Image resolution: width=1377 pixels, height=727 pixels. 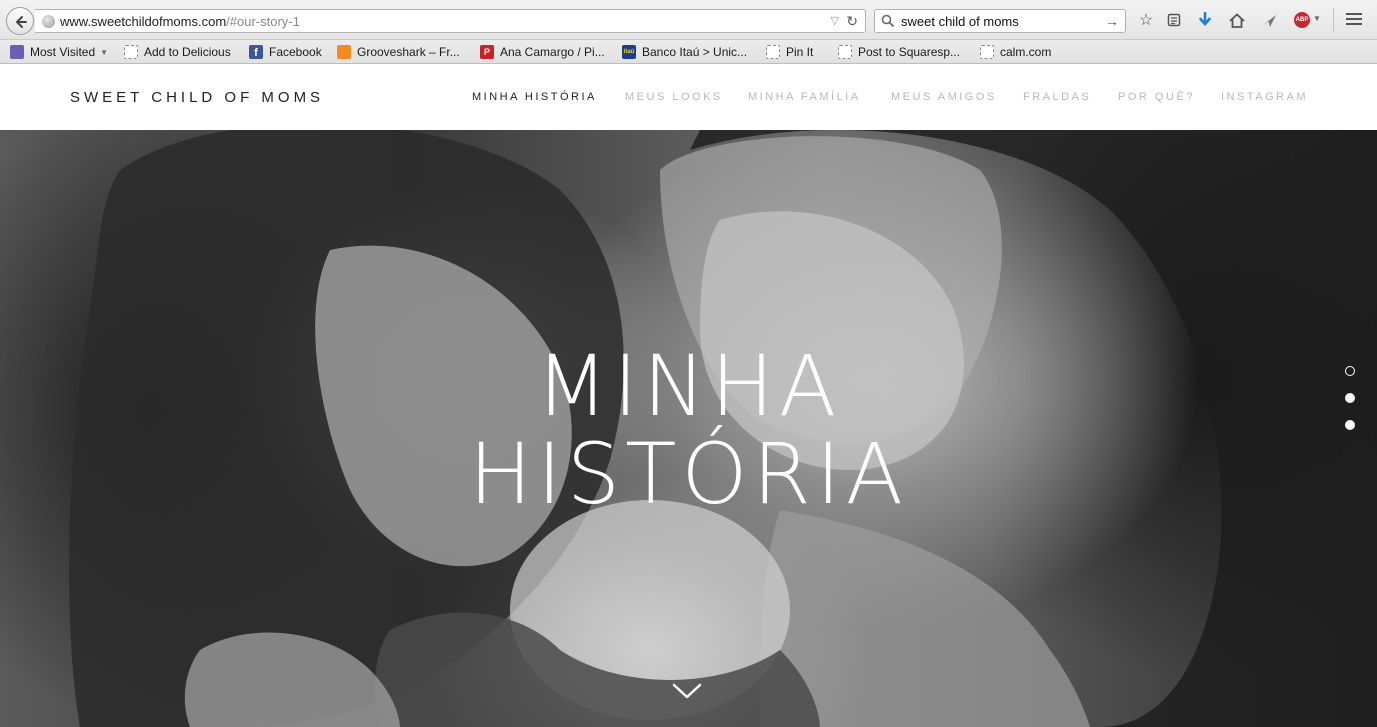 I want to click on search-input: sweet child of moms, so click(x=960, y=21).